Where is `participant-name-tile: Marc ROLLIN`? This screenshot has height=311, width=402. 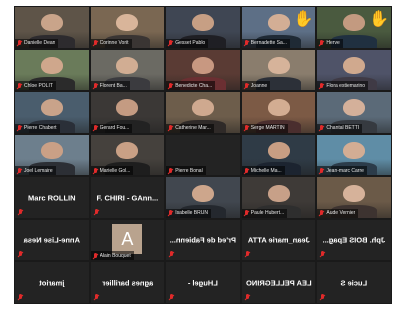
participant-name-tile: Marc ROLLIN is located at coordinates (52, 197).